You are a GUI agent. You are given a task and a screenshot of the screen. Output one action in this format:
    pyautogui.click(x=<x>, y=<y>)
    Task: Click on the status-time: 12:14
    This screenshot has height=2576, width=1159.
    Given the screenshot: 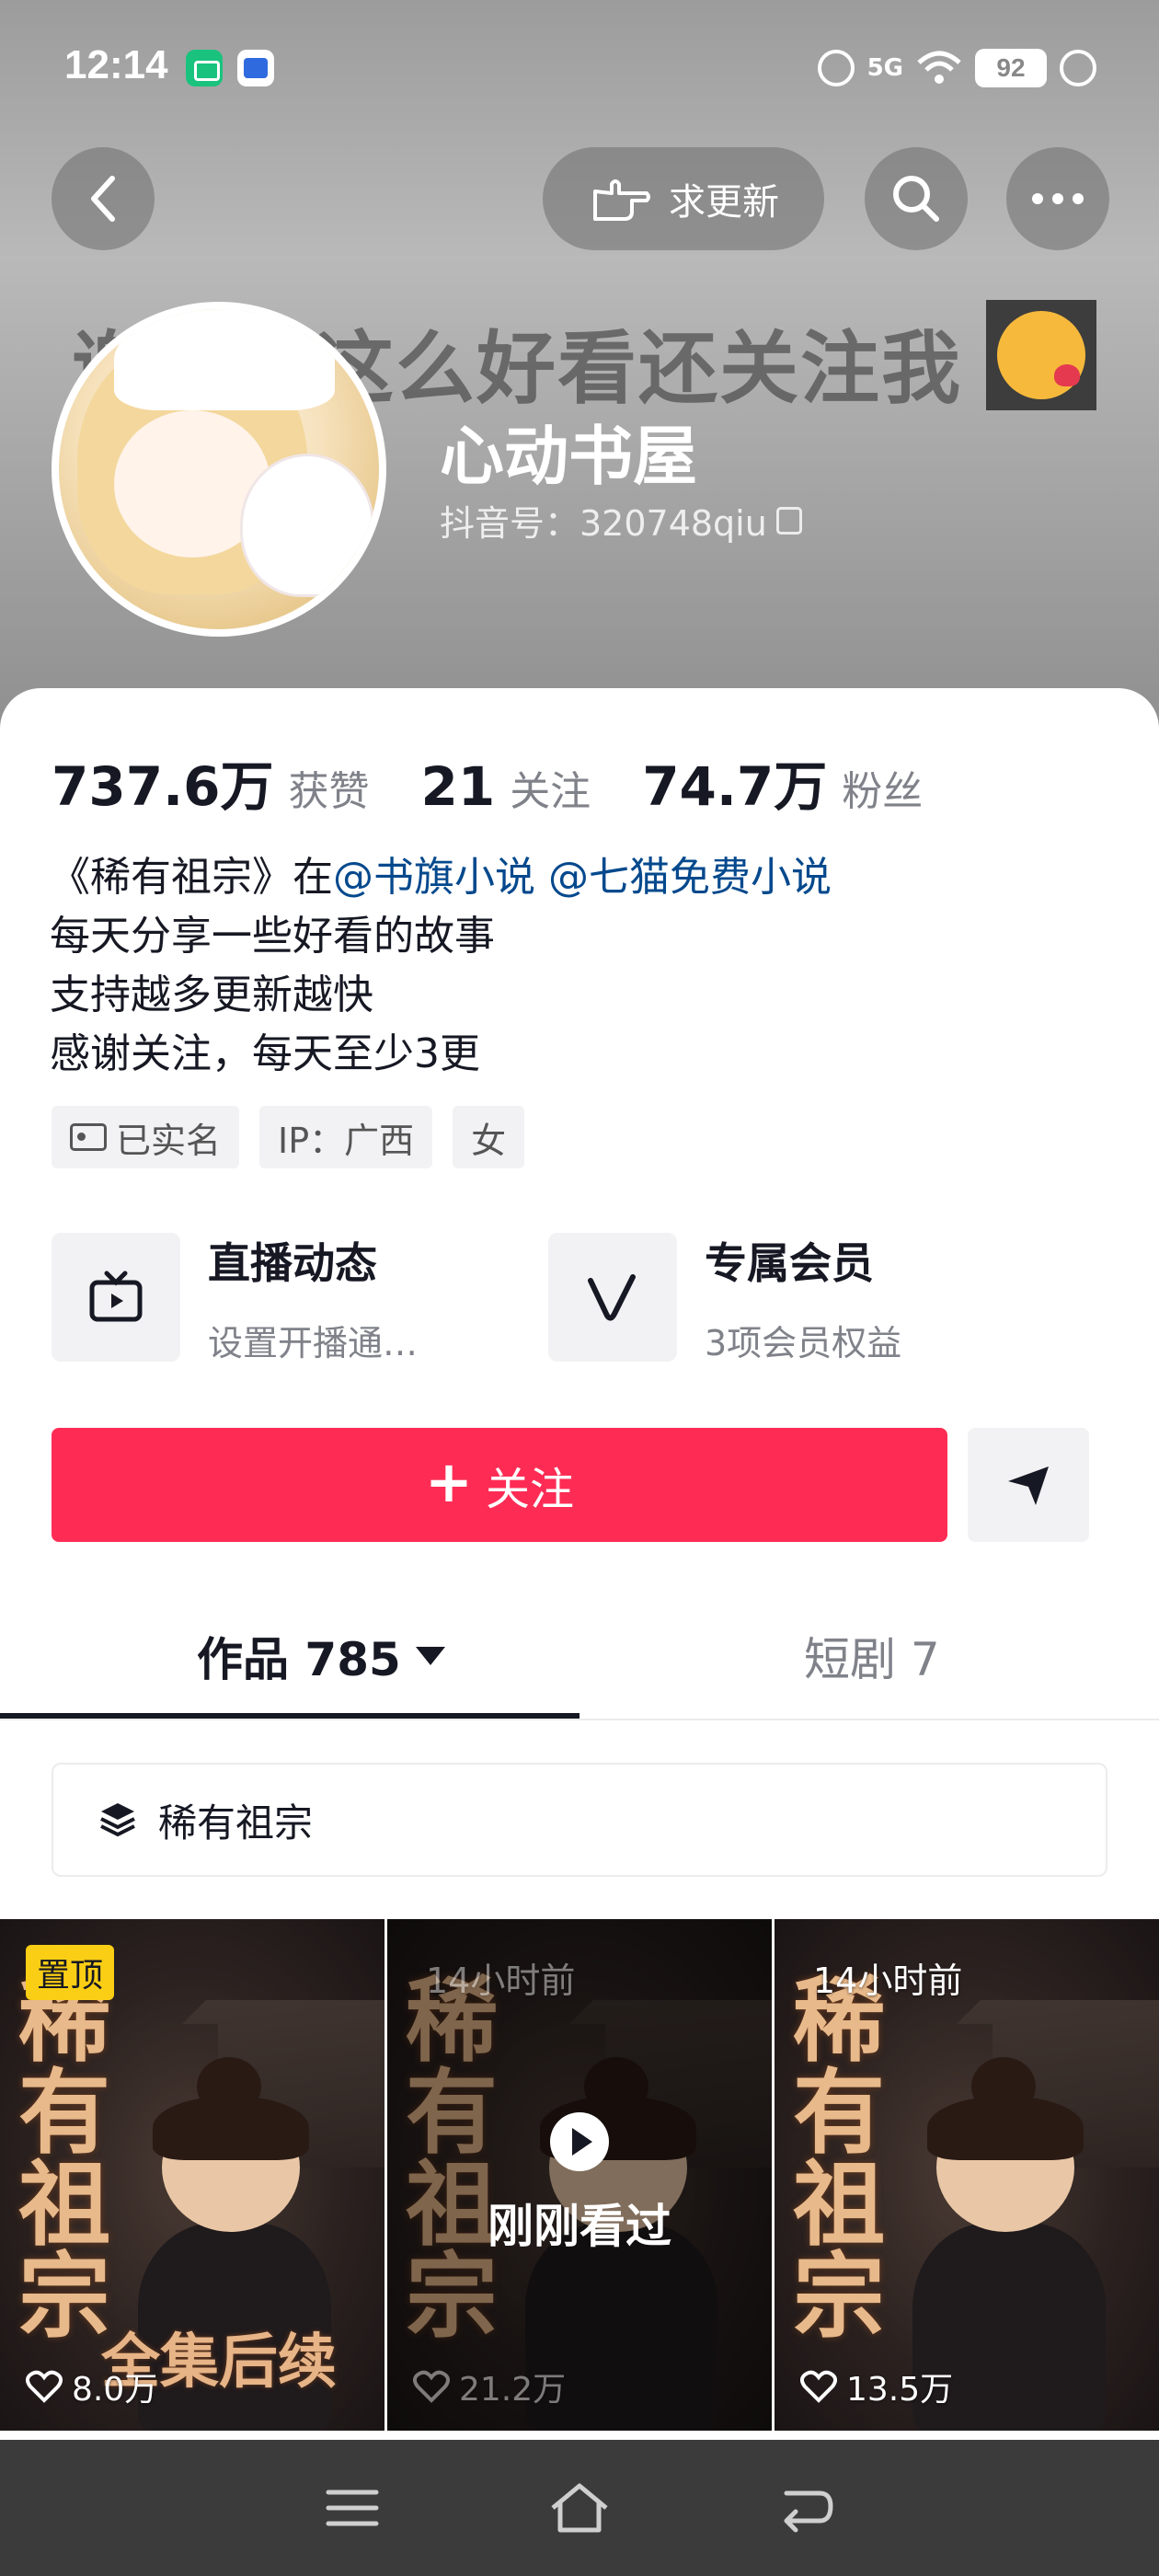 What is the action you would take?
    pyautogui.click(x=116, y=64)
    